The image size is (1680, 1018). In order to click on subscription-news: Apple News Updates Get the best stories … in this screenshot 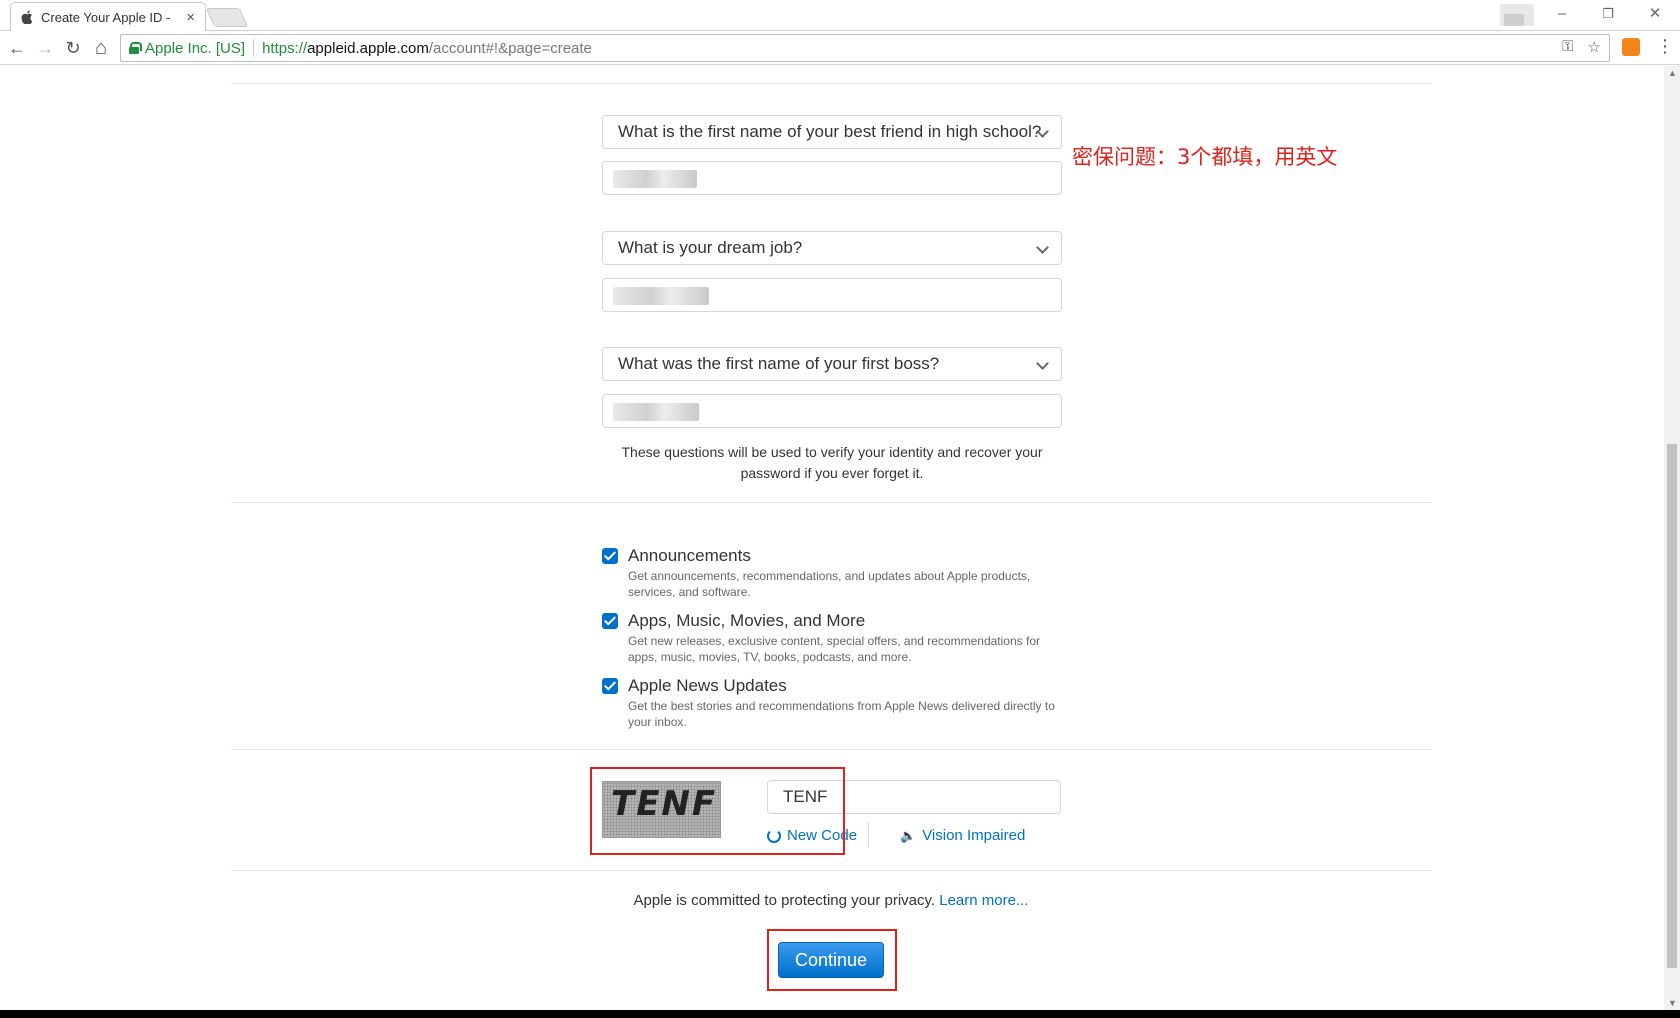, I will do `click(837, 703)`.